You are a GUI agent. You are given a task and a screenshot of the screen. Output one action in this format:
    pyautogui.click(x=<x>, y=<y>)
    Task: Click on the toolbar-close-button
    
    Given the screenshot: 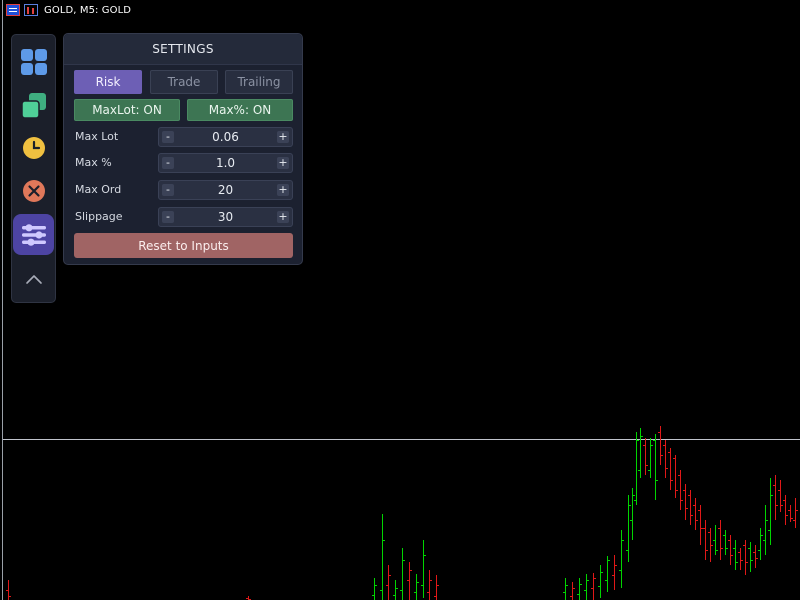 What is the action you would take?
    pyautogui.click(x=33, y=190)
    